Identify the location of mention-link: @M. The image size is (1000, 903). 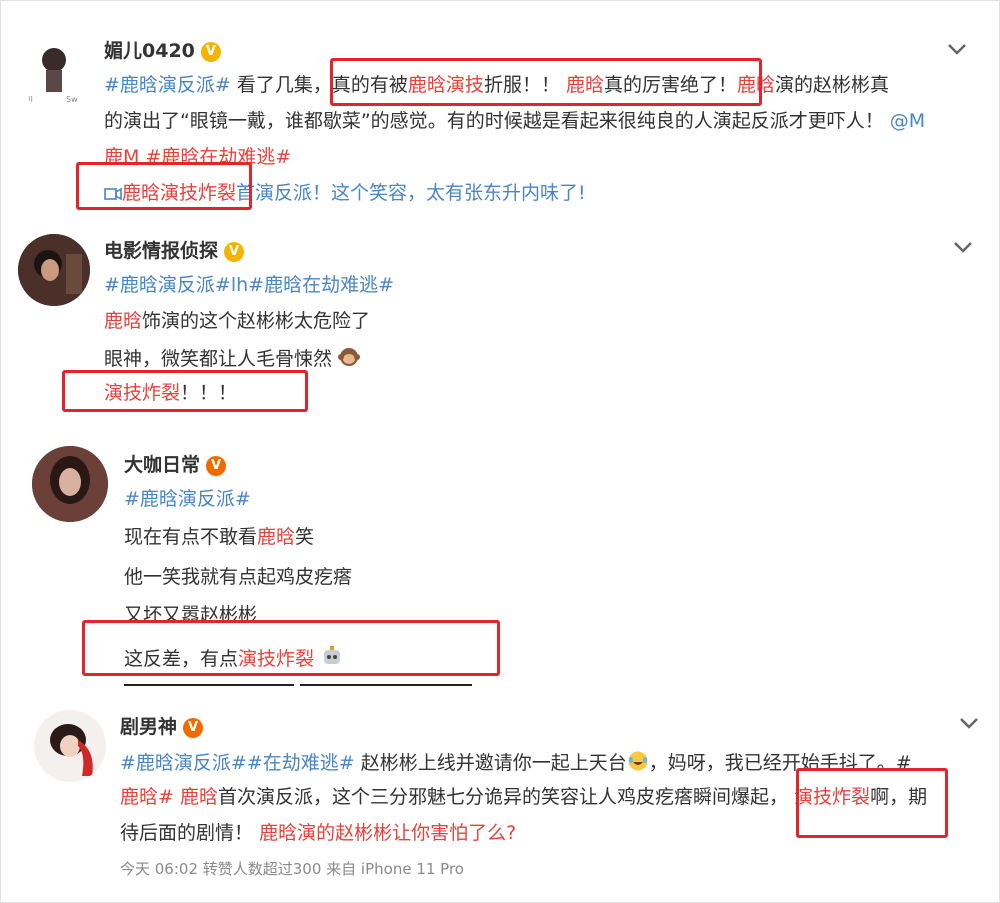
(907, 121).